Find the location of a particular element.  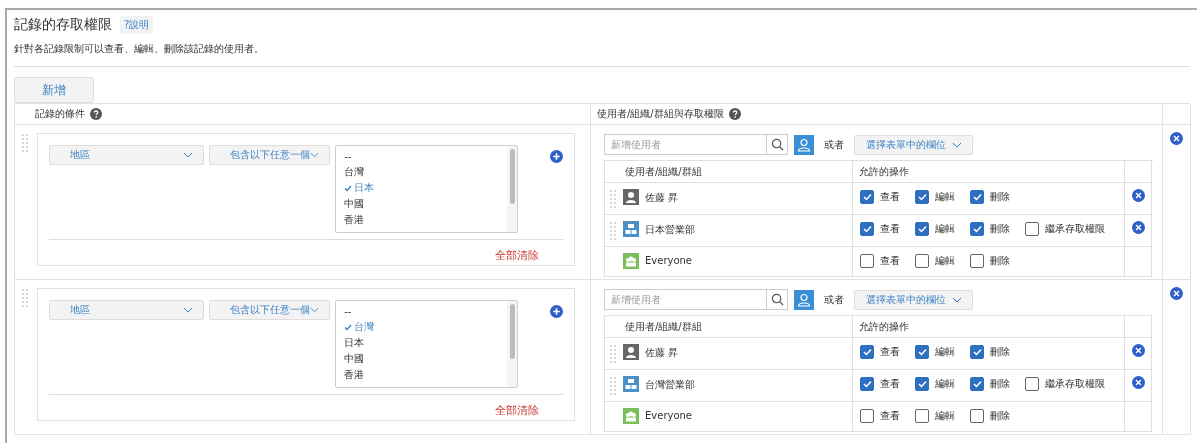

organization-icon is located at coordinates (631, 384).